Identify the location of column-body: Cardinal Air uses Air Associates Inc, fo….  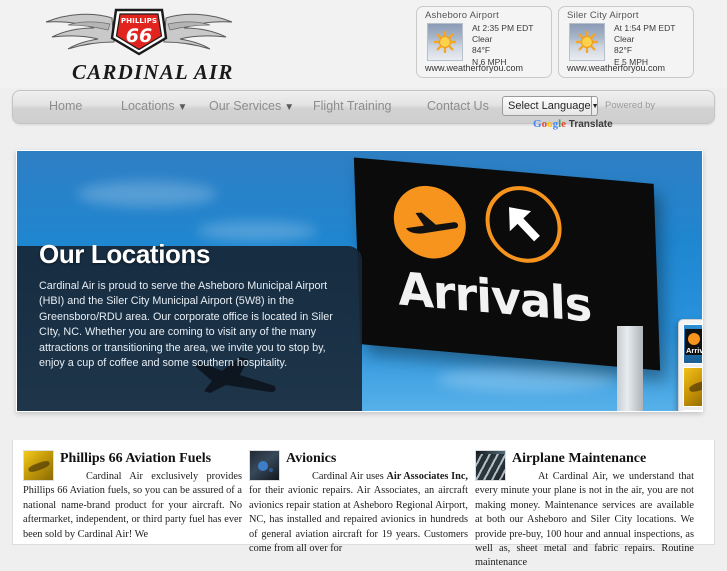
(358, 513).